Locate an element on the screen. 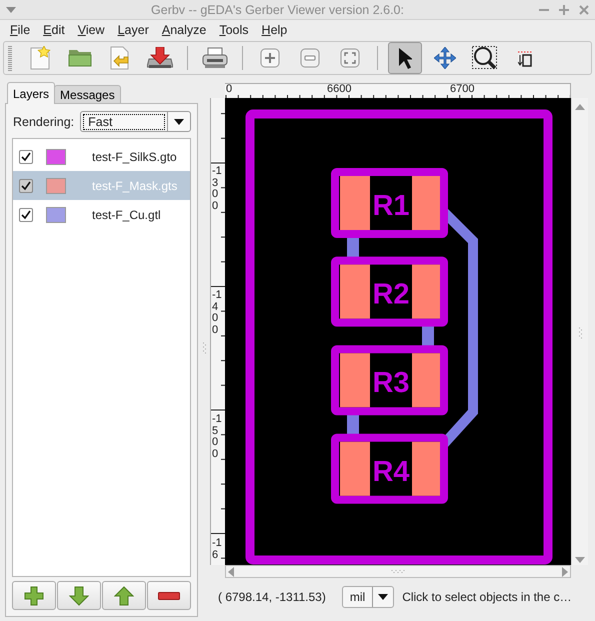 The height and width of the screenshot is (621, 595). minus-icon is located at coordinates (169, 596).